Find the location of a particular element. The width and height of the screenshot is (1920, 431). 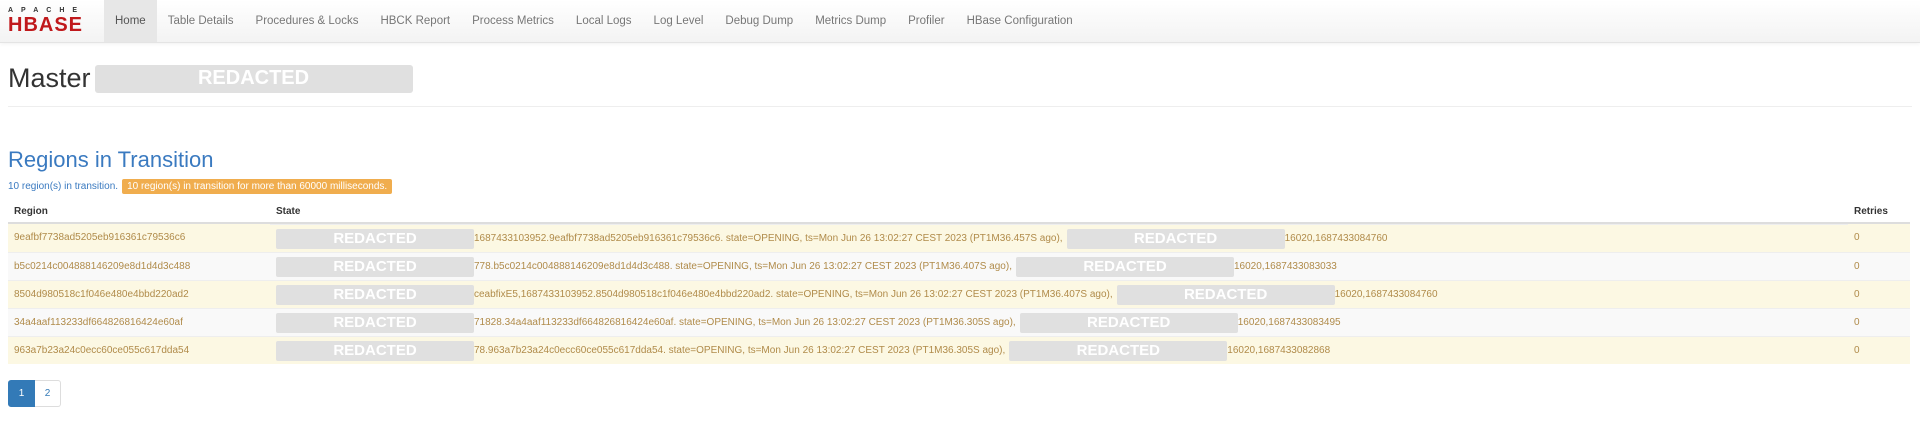

column-retries: Retries is located at coordinates (1879, 212).